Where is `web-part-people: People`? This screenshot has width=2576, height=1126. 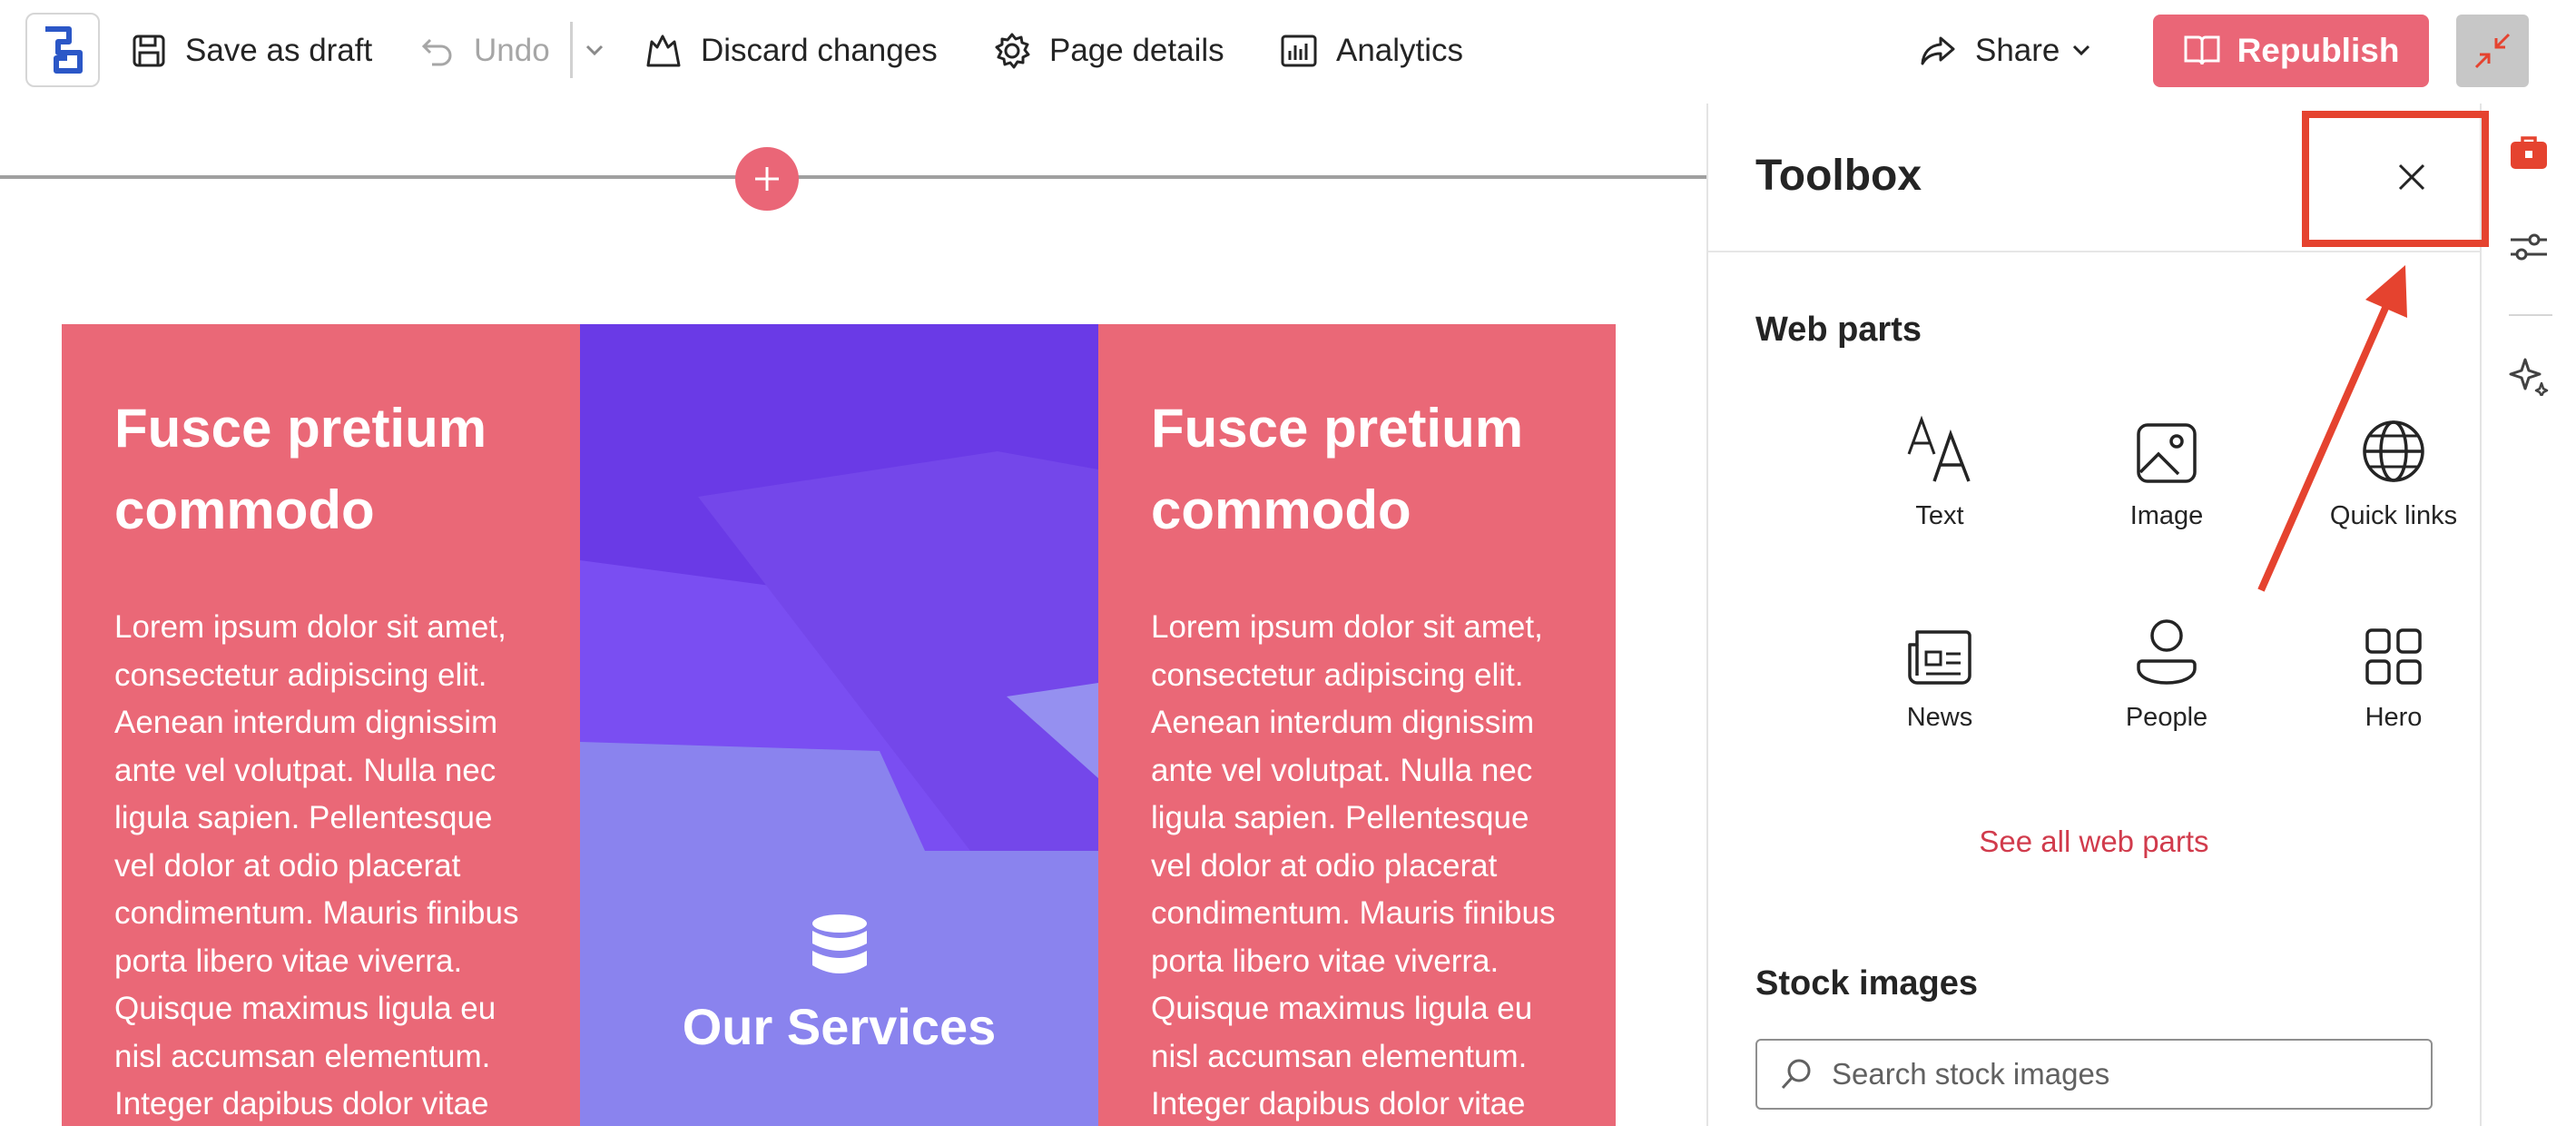 web-part-people: People is located at coordinates (2166, 669).